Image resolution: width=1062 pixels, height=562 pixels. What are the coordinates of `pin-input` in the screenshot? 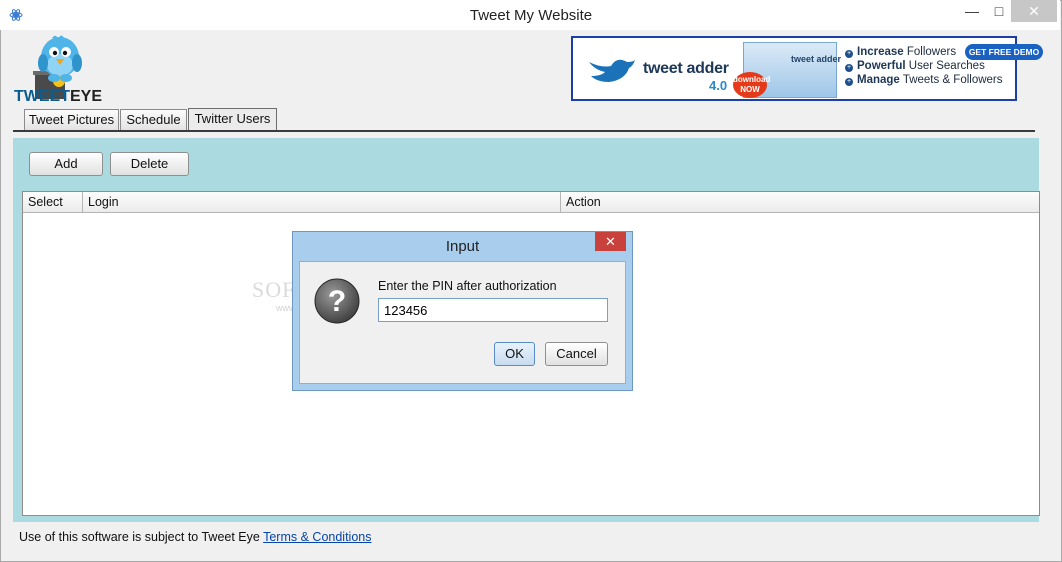 It's located at (493, 310).